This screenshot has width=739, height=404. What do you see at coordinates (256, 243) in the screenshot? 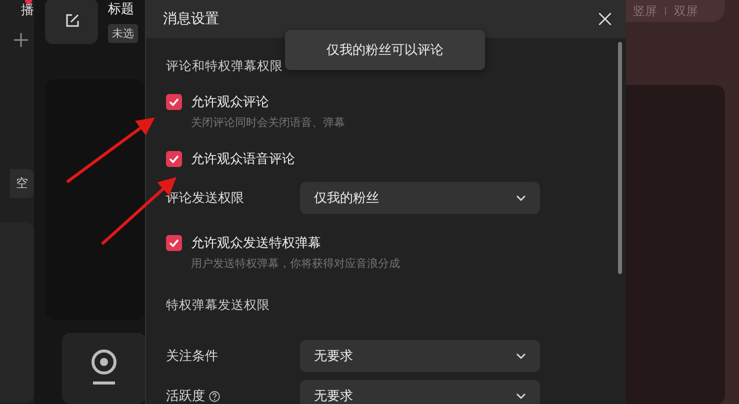
I see `checkbox-label: 允许观众发送特权弹幕` at bounding box center [256, 243].